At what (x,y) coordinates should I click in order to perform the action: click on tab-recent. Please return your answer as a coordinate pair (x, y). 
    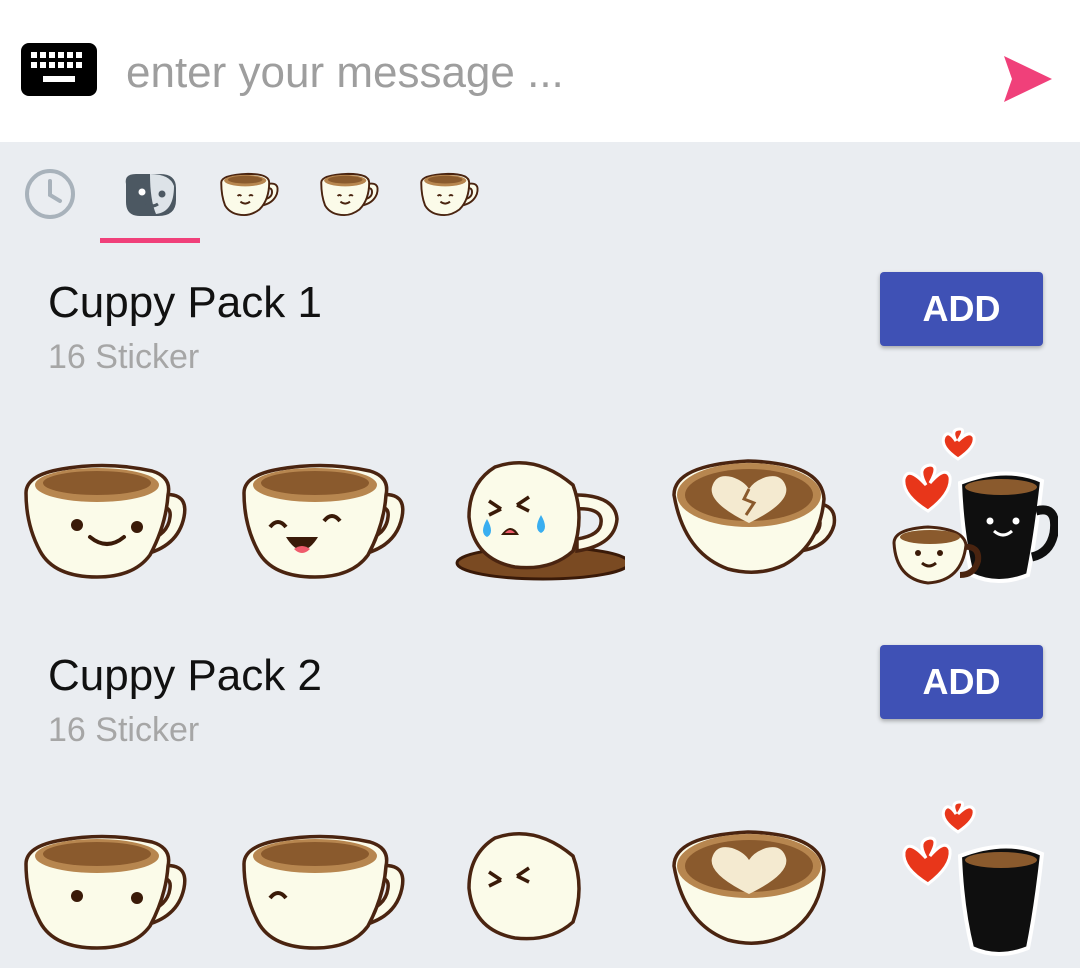
    Looking at the image, I should click on (50, 194).